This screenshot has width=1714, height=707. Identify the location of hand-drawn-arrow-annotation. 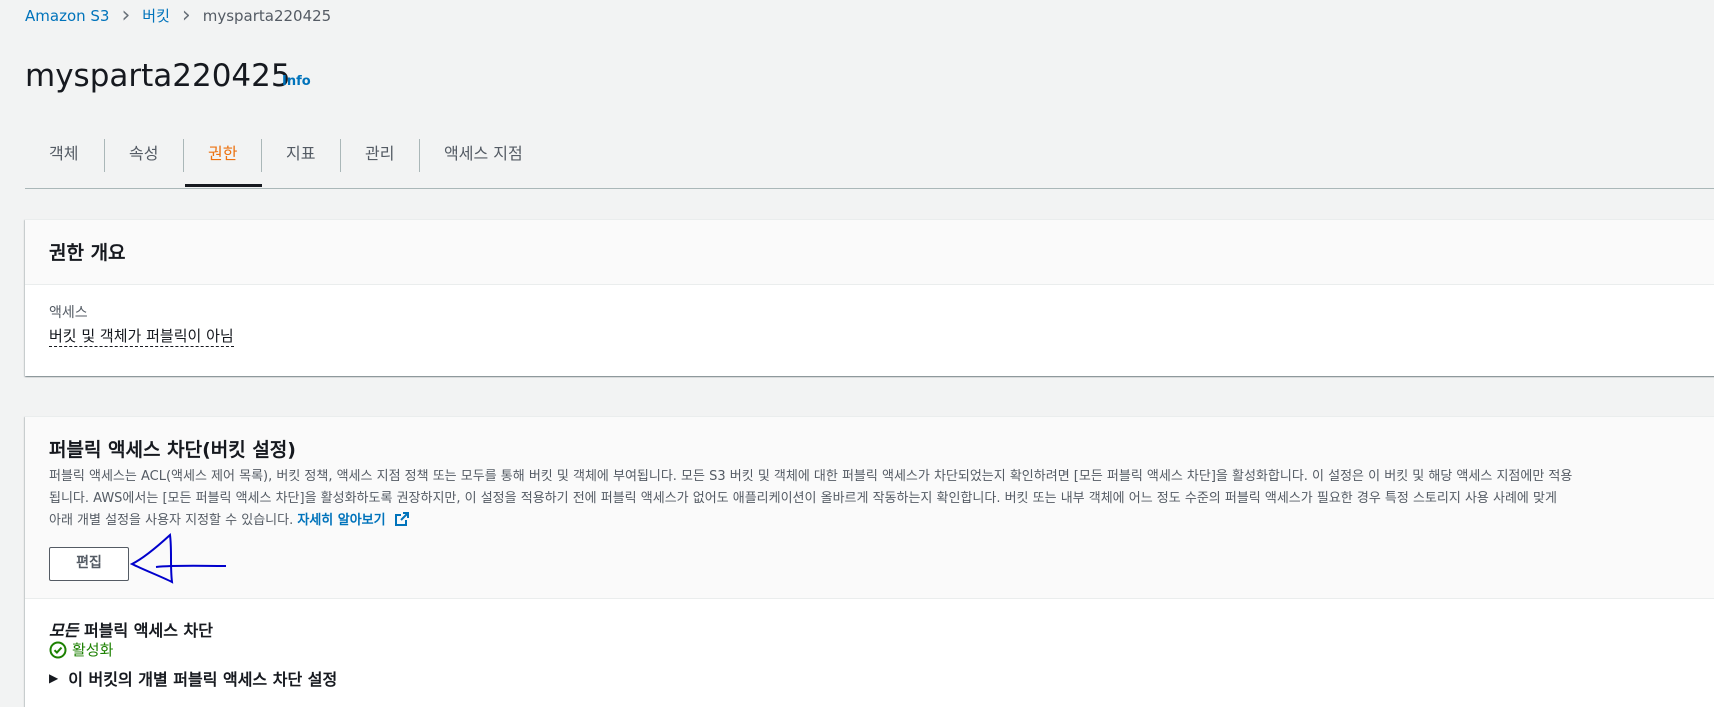
(178, 558).